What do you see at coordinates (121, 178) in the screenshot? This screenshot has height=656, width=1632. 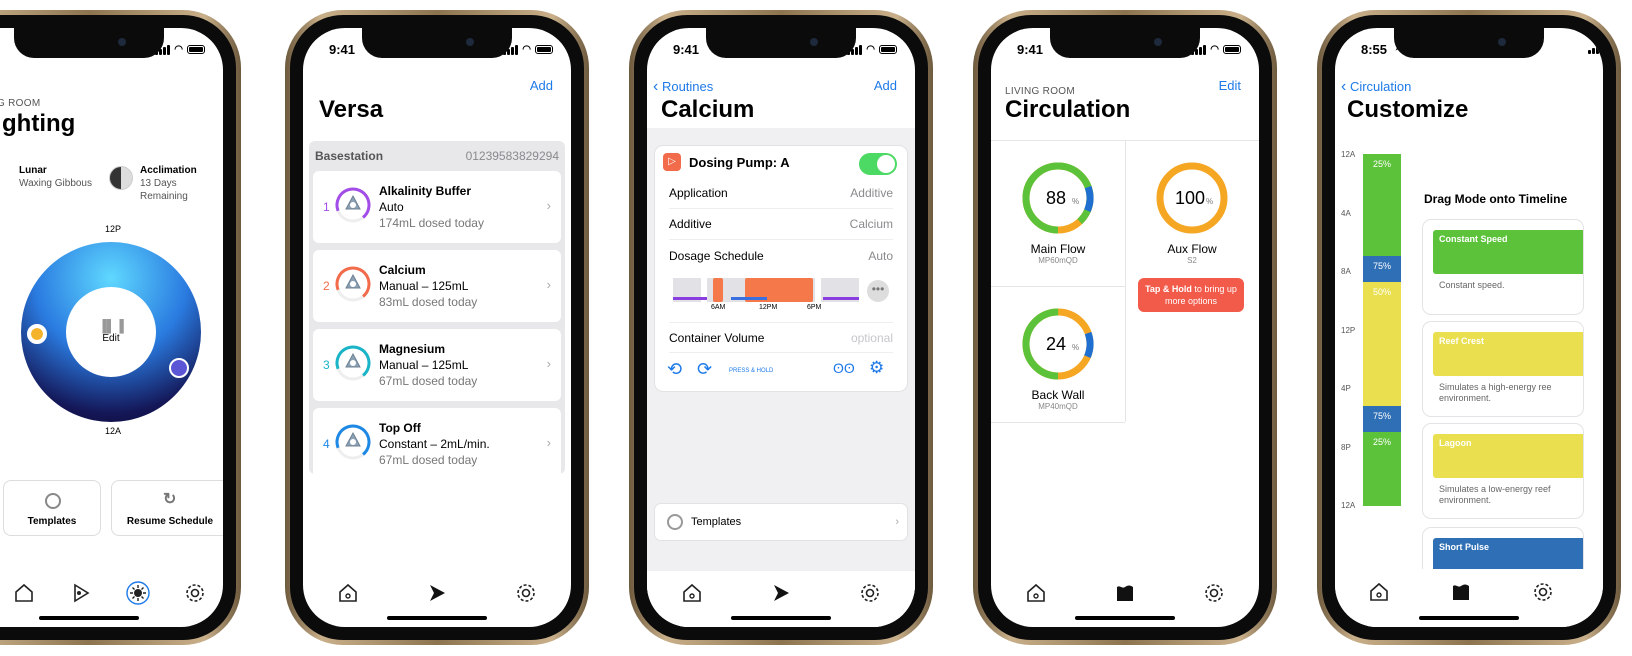 I see `moon-phase-icon` at bounding box center [121, 178].